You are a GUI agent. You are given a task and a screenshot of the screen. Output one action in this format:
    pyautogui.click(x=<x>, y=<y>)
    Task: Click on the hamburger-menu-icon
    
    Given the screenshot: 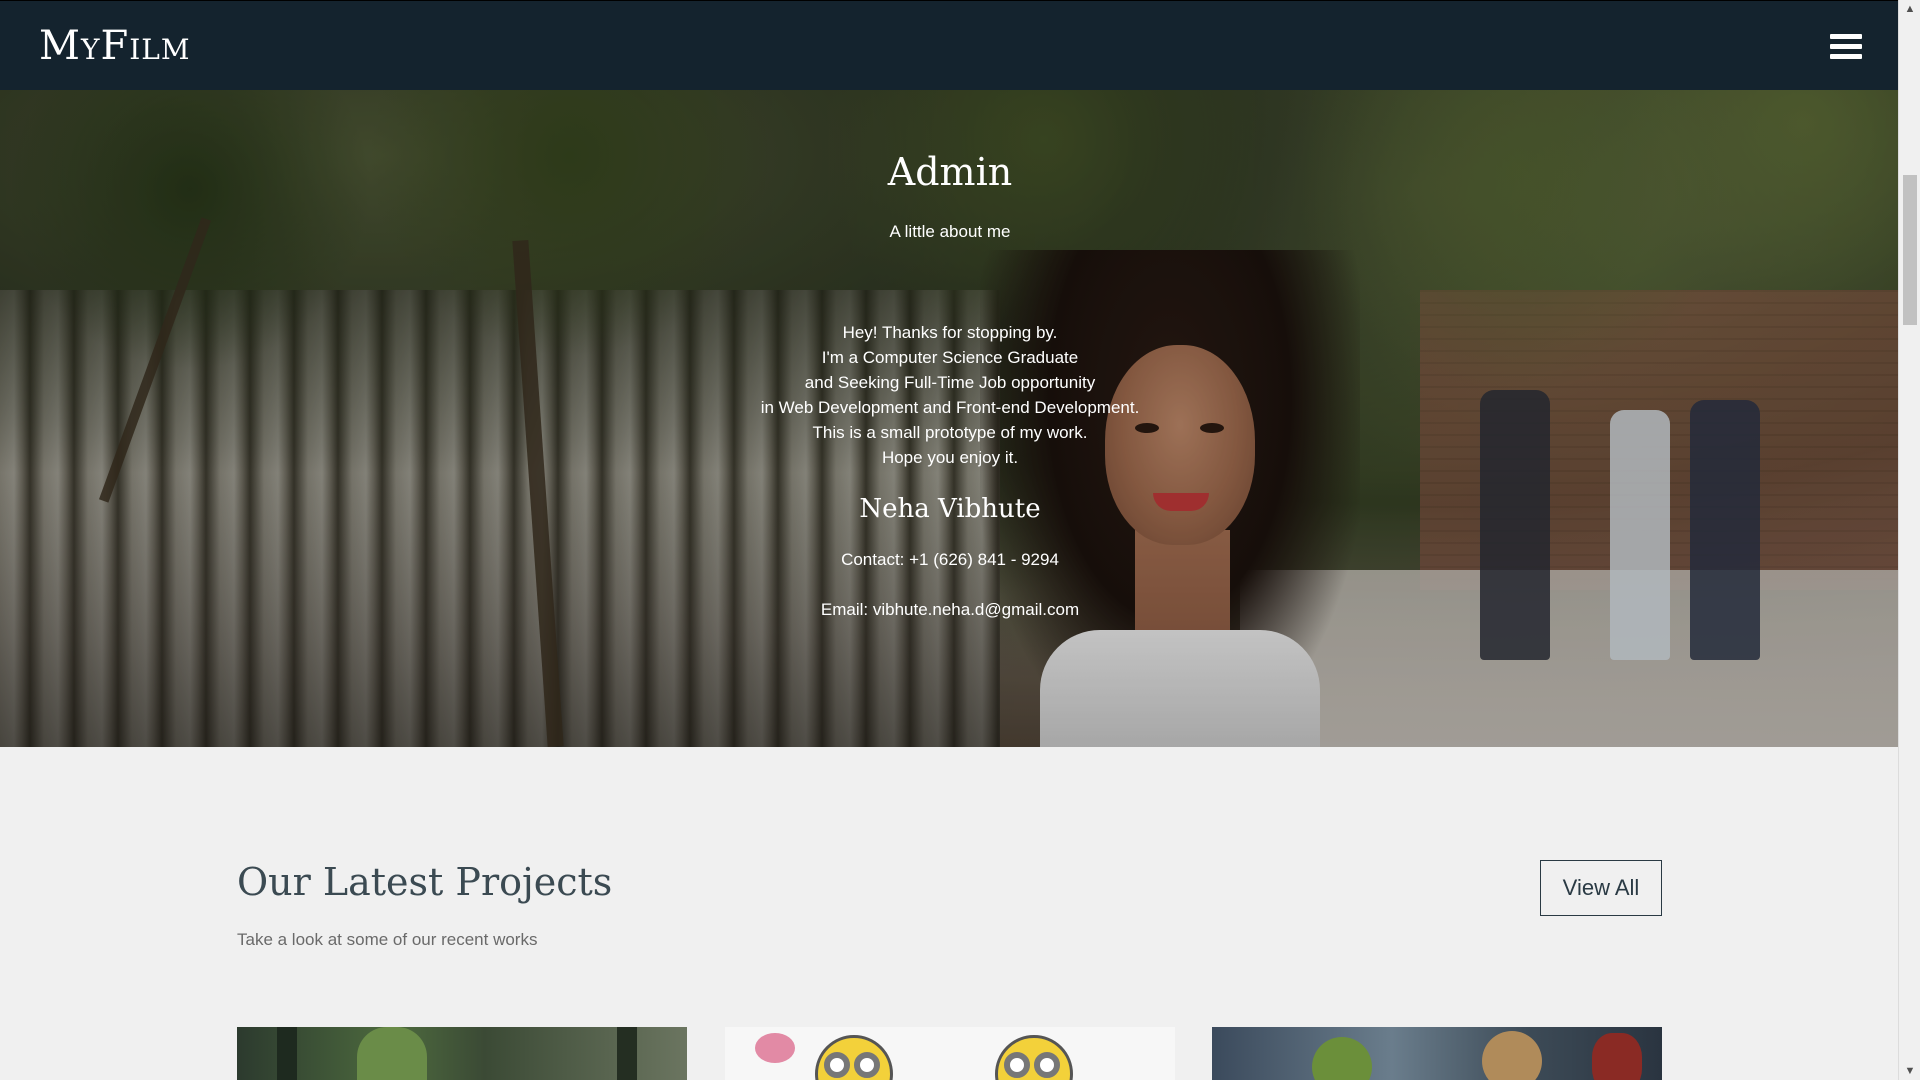 What is the action you would take?
    pyautogui.click(x=1846, y=47)
    